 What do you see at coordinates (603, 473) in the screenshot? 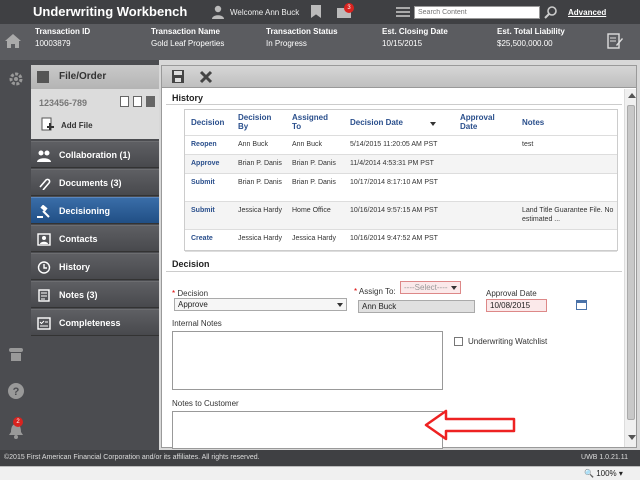
I see `zoom-level: 🔍 100% ▾` at bounding box center [603, 473].